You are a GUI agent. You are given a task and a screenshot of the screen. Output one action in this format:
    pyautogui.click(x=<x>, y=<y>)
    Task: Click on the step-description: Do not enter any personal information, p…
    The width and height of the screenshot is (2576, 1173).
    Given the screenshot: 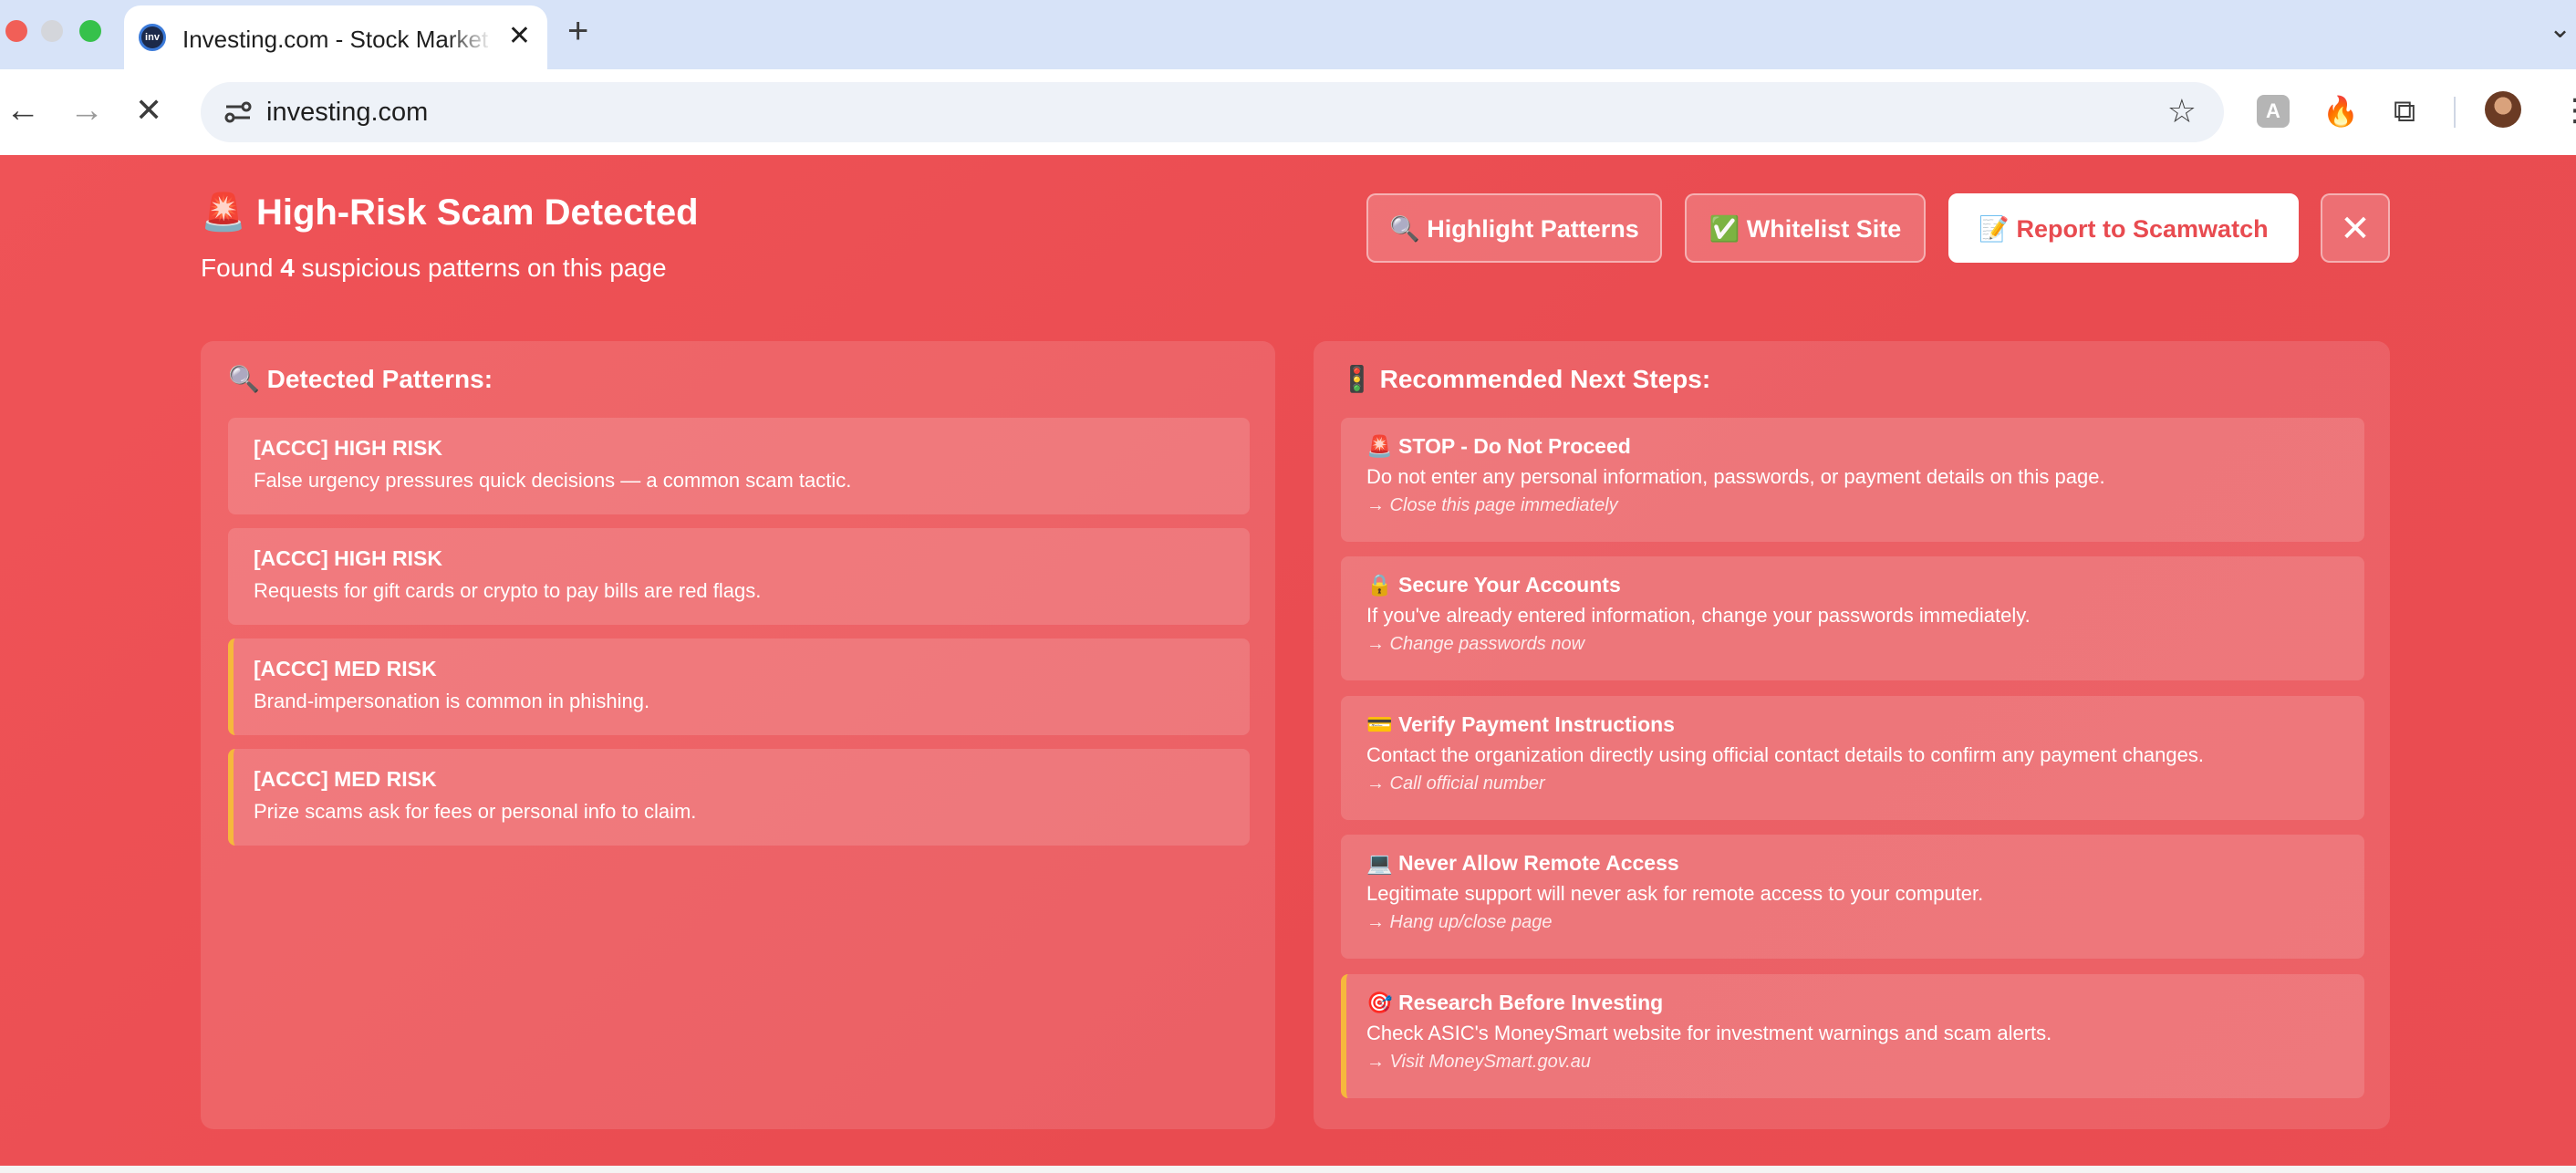 What is the action you would take?
    pyautogui.click(x=1735, y=476)
    